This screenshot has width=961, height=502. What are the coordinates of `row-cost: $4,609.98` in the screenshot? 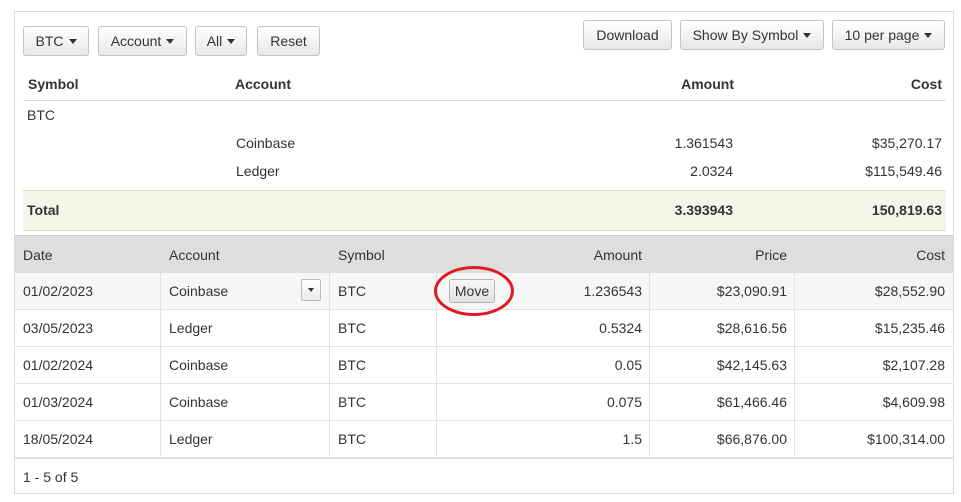 It's located at (913, 402).